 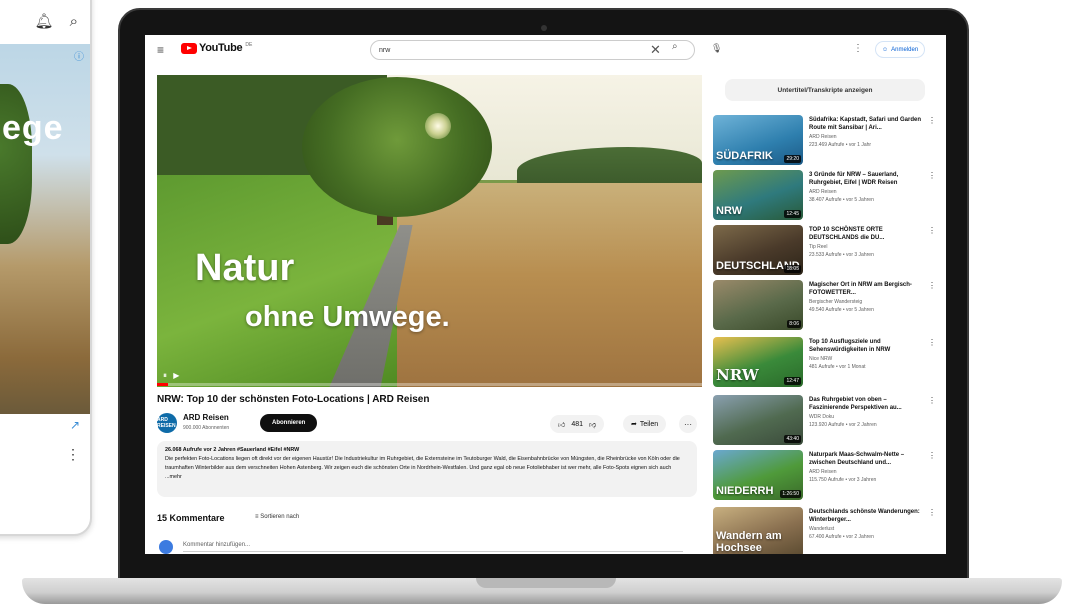 I want to click on info-icon: ⓘ, so click(x=79, y=55).